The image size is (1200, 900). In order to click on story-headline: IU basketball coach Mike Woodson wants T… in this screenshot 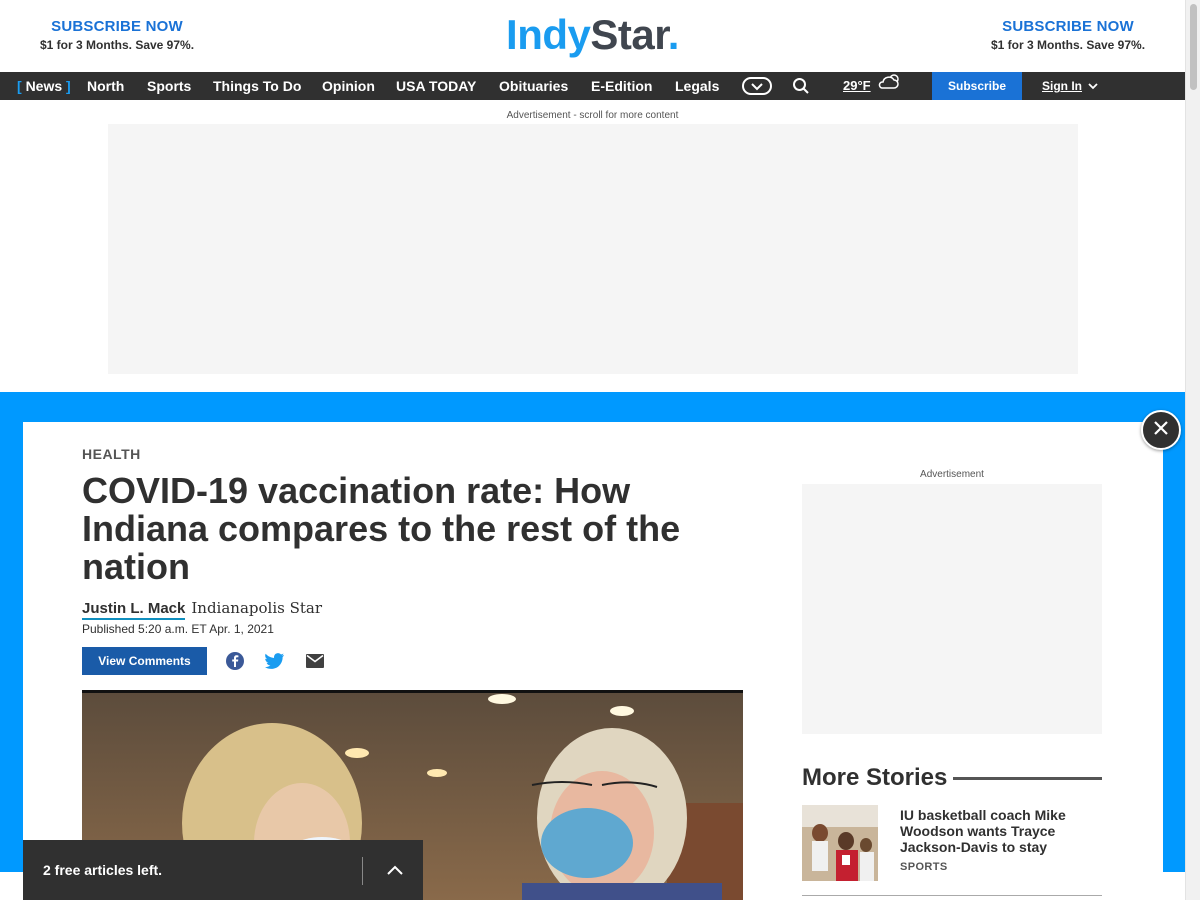, I will do `click(1000, 831)`.